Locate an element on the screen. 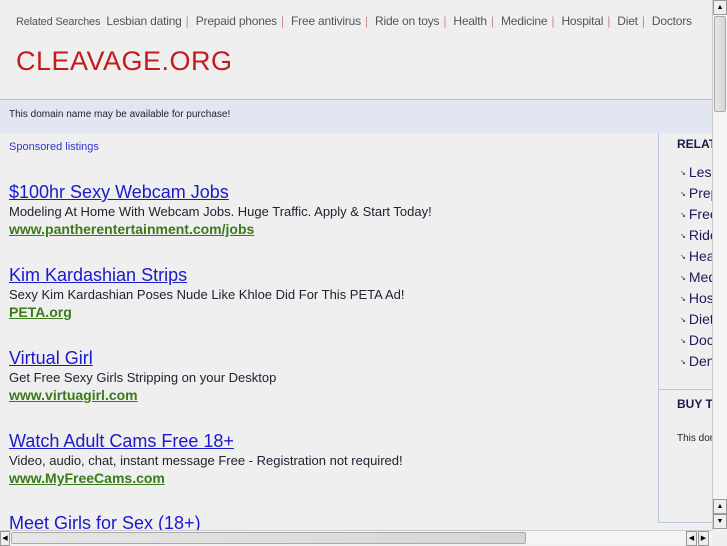  sidebar-link: ↘ Diet is located at coordinates (696, 319).